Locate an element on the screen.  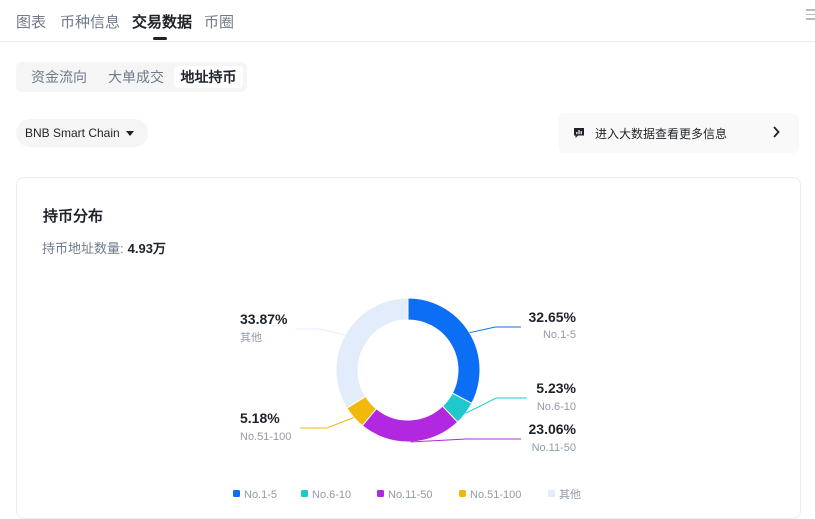
legend-label: No.11-50 is located at coordinates (410, 495).